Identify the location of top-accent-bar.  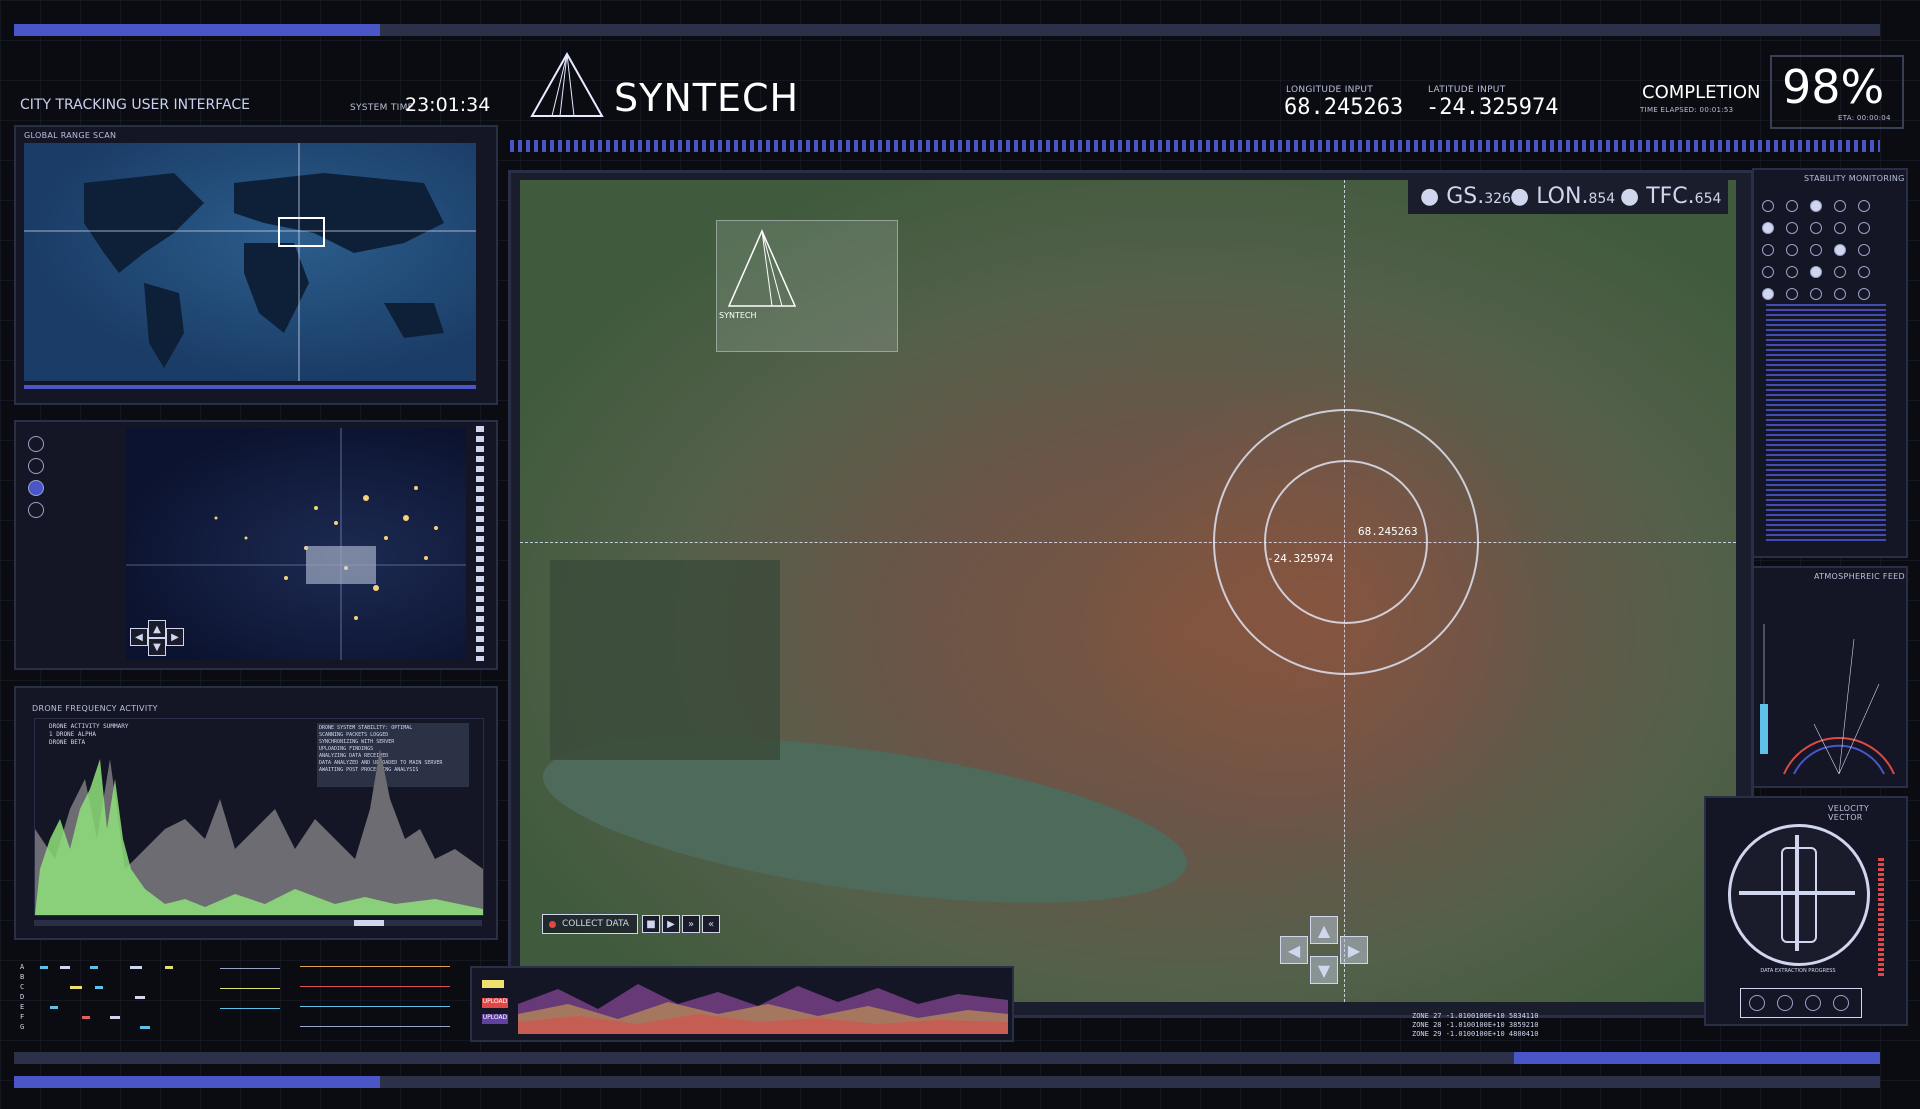
(197, 30).